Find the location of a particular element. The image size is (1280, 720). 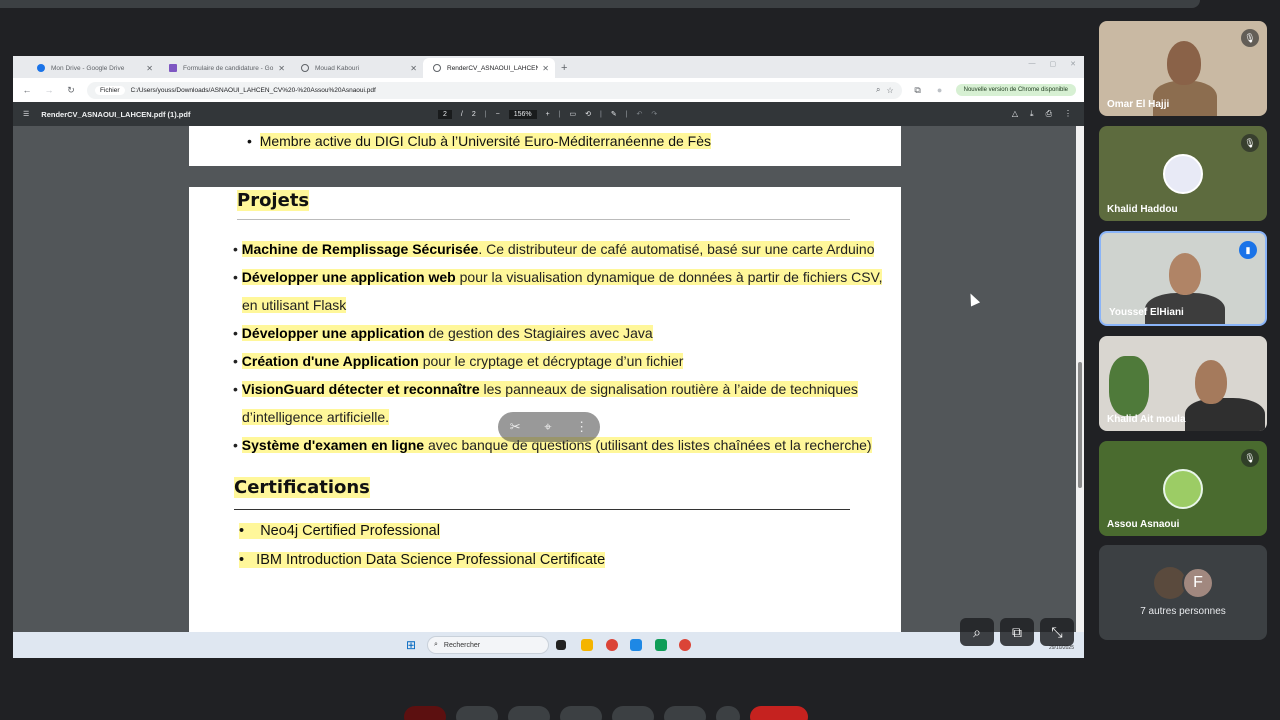

rotate-icon: ⟲ is located at coordinates (588, 114).